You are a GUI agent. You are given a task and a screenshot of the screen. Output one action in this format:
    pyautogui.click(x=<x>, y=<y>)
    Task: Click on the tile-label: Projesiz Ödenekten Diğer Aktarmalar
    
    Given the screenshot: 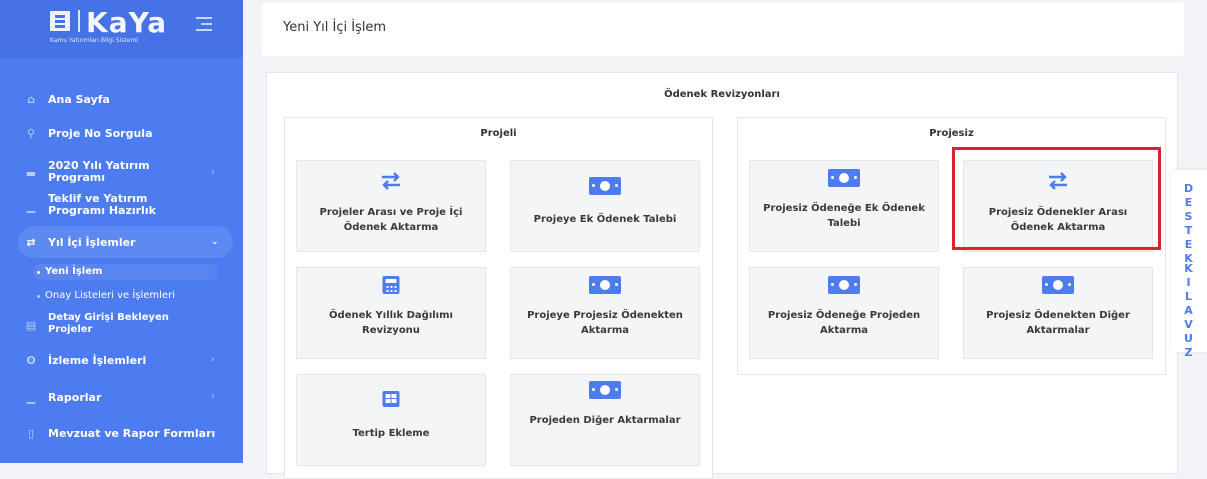 What is the action you would take?
    pyautogui.click(x=1058, y=323)
    